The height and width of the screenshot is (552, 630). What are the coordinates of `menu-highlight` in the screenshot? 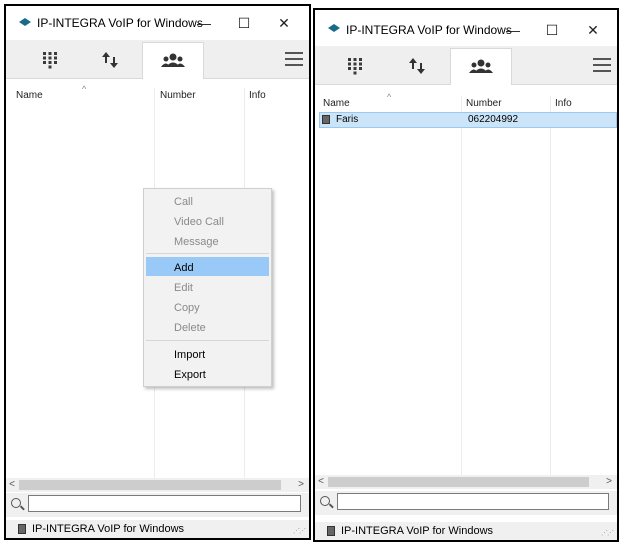 It's located at (207, 266).